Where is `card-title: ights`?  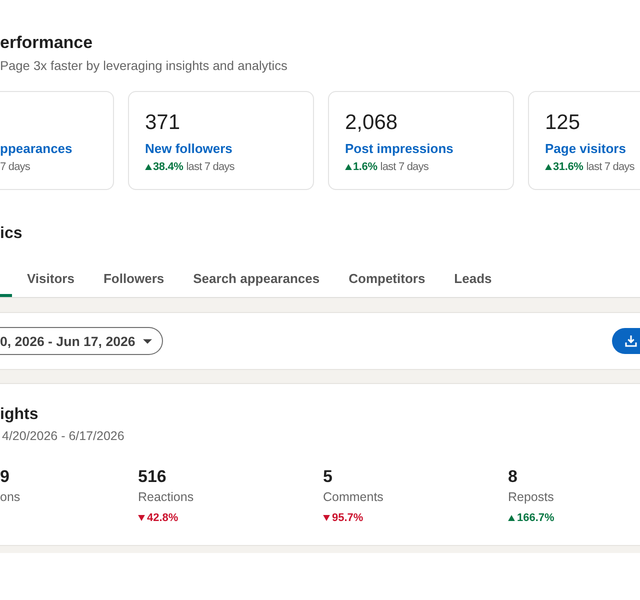
card-title: ights is located at coordinates (19, 415).